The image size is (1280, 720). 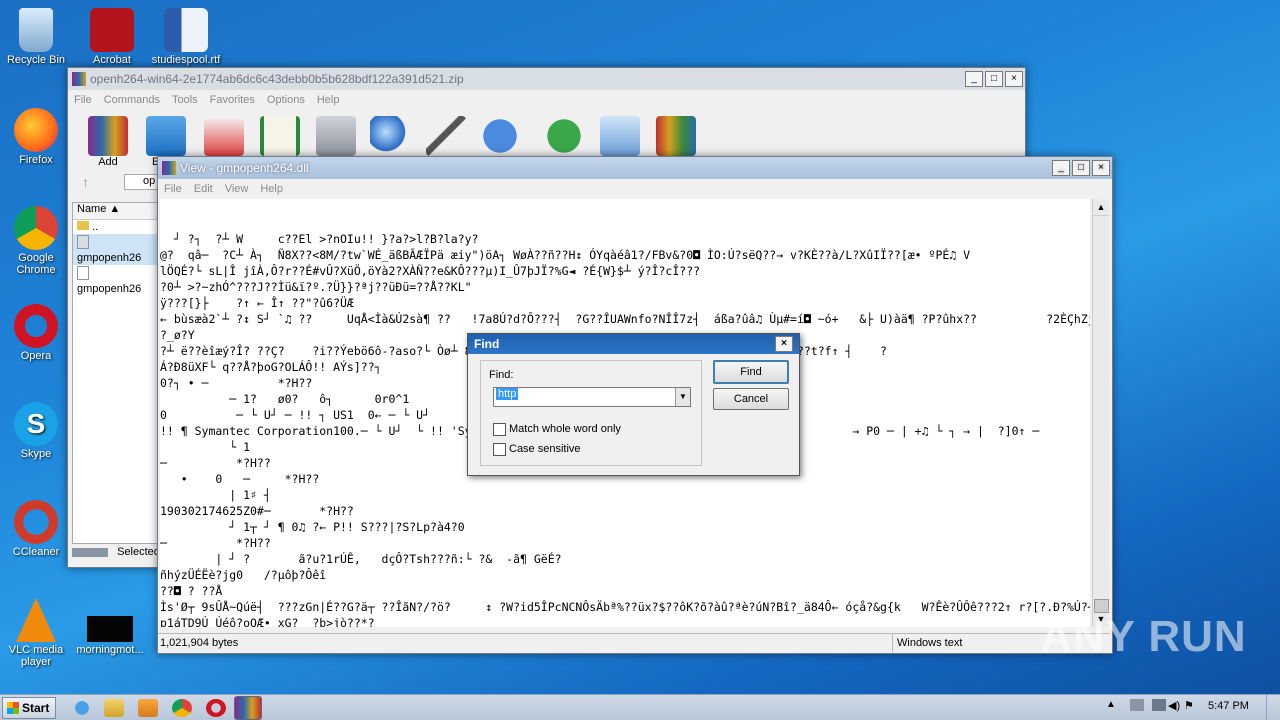 I want to click on internet-explorer-icon, so click(x=82, y=708).